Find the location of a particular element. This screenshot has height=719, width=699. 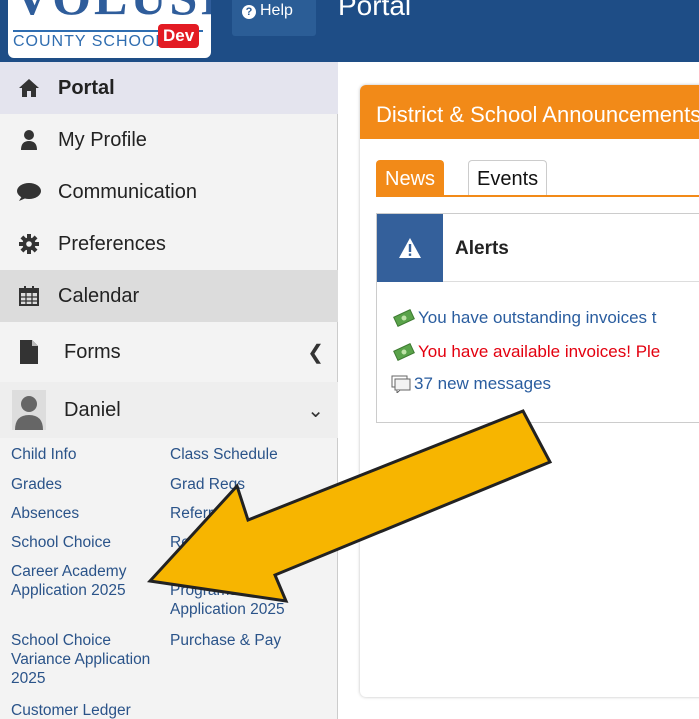

tab-news: News is located at coordinates (410, 178).